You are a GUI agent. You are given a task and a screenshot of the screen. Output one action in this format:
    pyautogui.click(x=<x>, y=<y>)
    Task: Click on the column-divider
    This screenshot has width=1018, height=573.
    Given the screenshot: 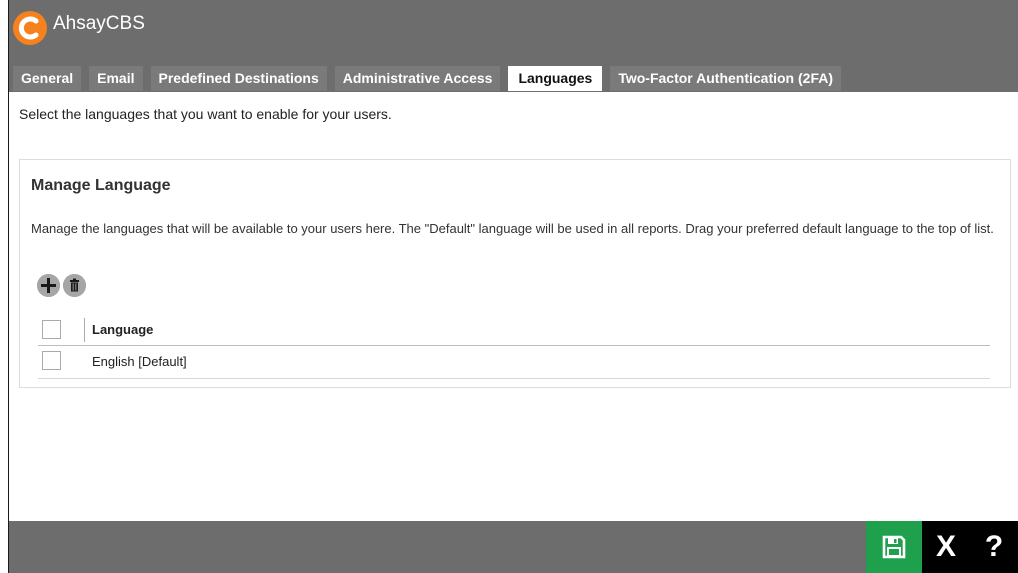 What is the action you would take?
    pyautogui.click(x=84, y=330)
    